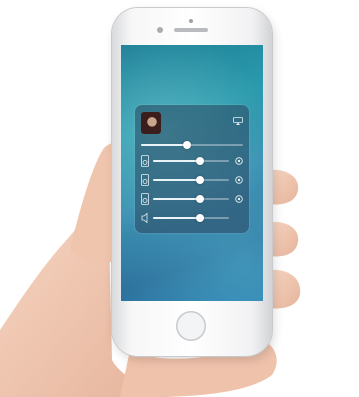 The height and width of the screenshot is (397, 359). I want to click on master-volume-knob, so click(186, 145).